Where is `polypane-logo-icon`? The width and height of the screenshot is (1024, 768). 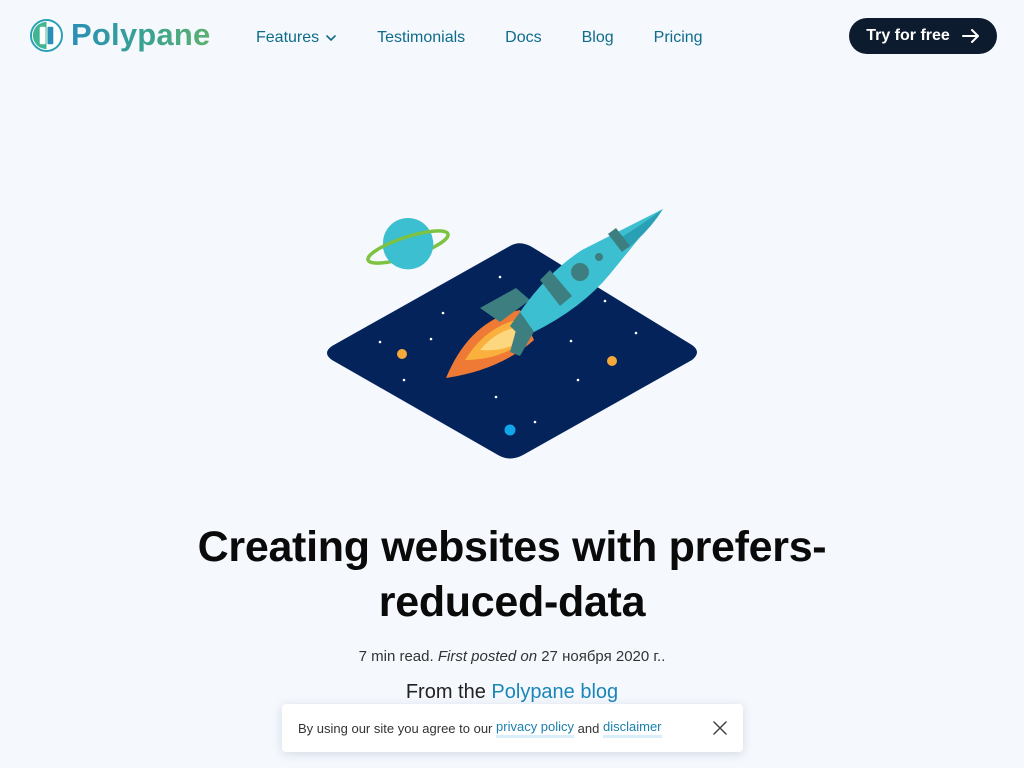 polypane-logo-icon is located at coordinates (46, 35).